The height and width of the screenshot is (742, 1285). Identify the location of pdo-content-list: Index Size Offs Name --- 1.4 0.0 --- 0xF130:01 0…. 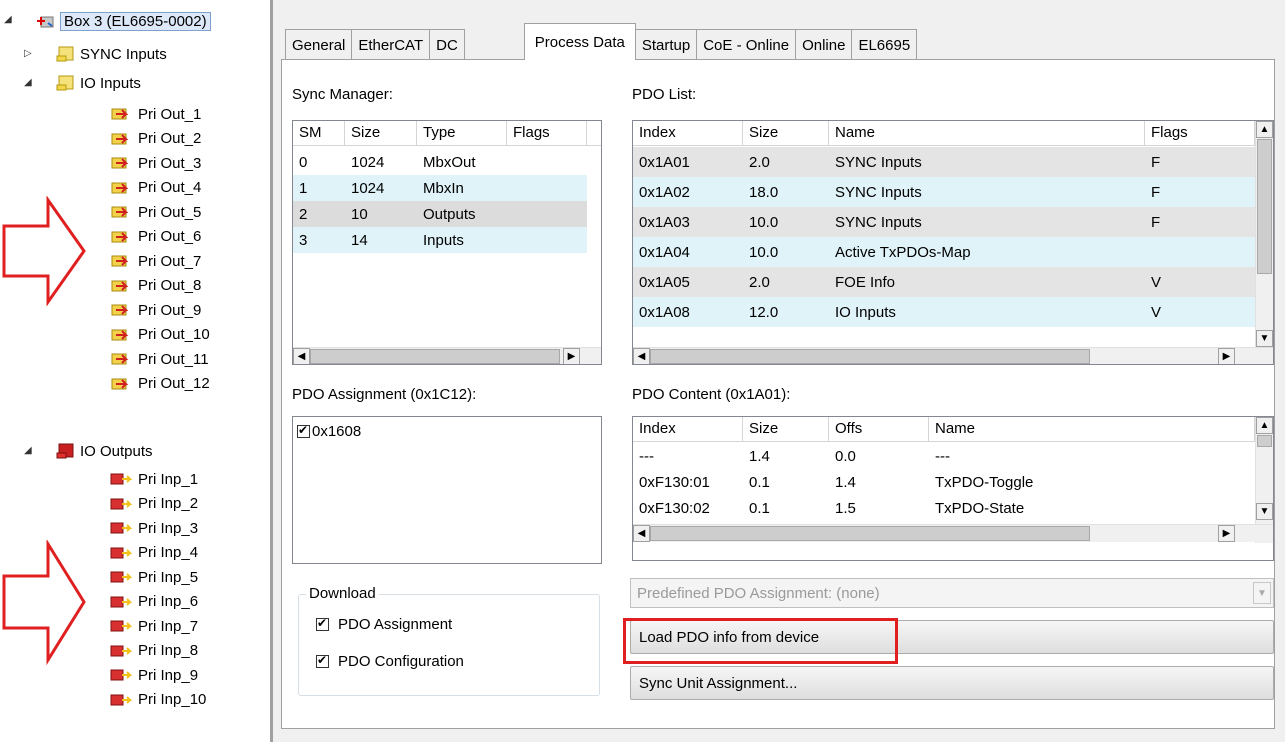
(953, 488).